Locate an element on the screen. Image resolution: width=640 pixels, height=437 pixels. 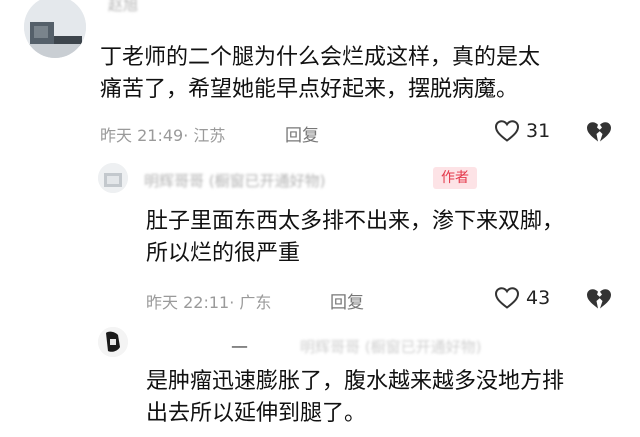
comment-time: 昨天 21:49 is located at coordinates (142, 135).